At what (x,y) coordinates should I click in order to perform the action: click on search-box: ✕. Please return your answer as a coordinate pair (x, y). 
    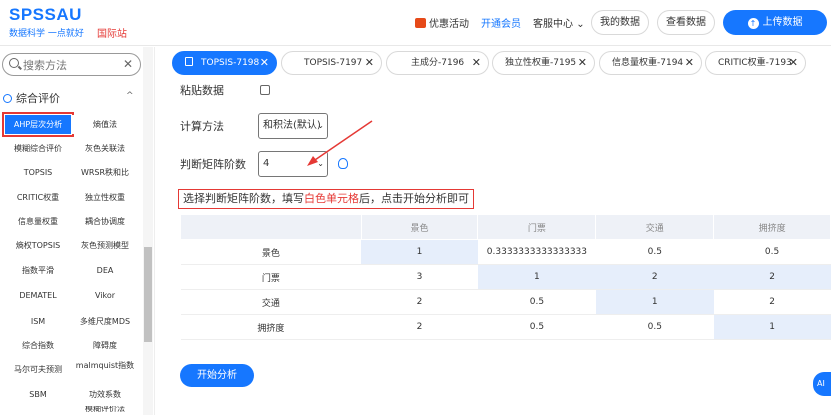
    Looking at the image, I should click on (71, 64).